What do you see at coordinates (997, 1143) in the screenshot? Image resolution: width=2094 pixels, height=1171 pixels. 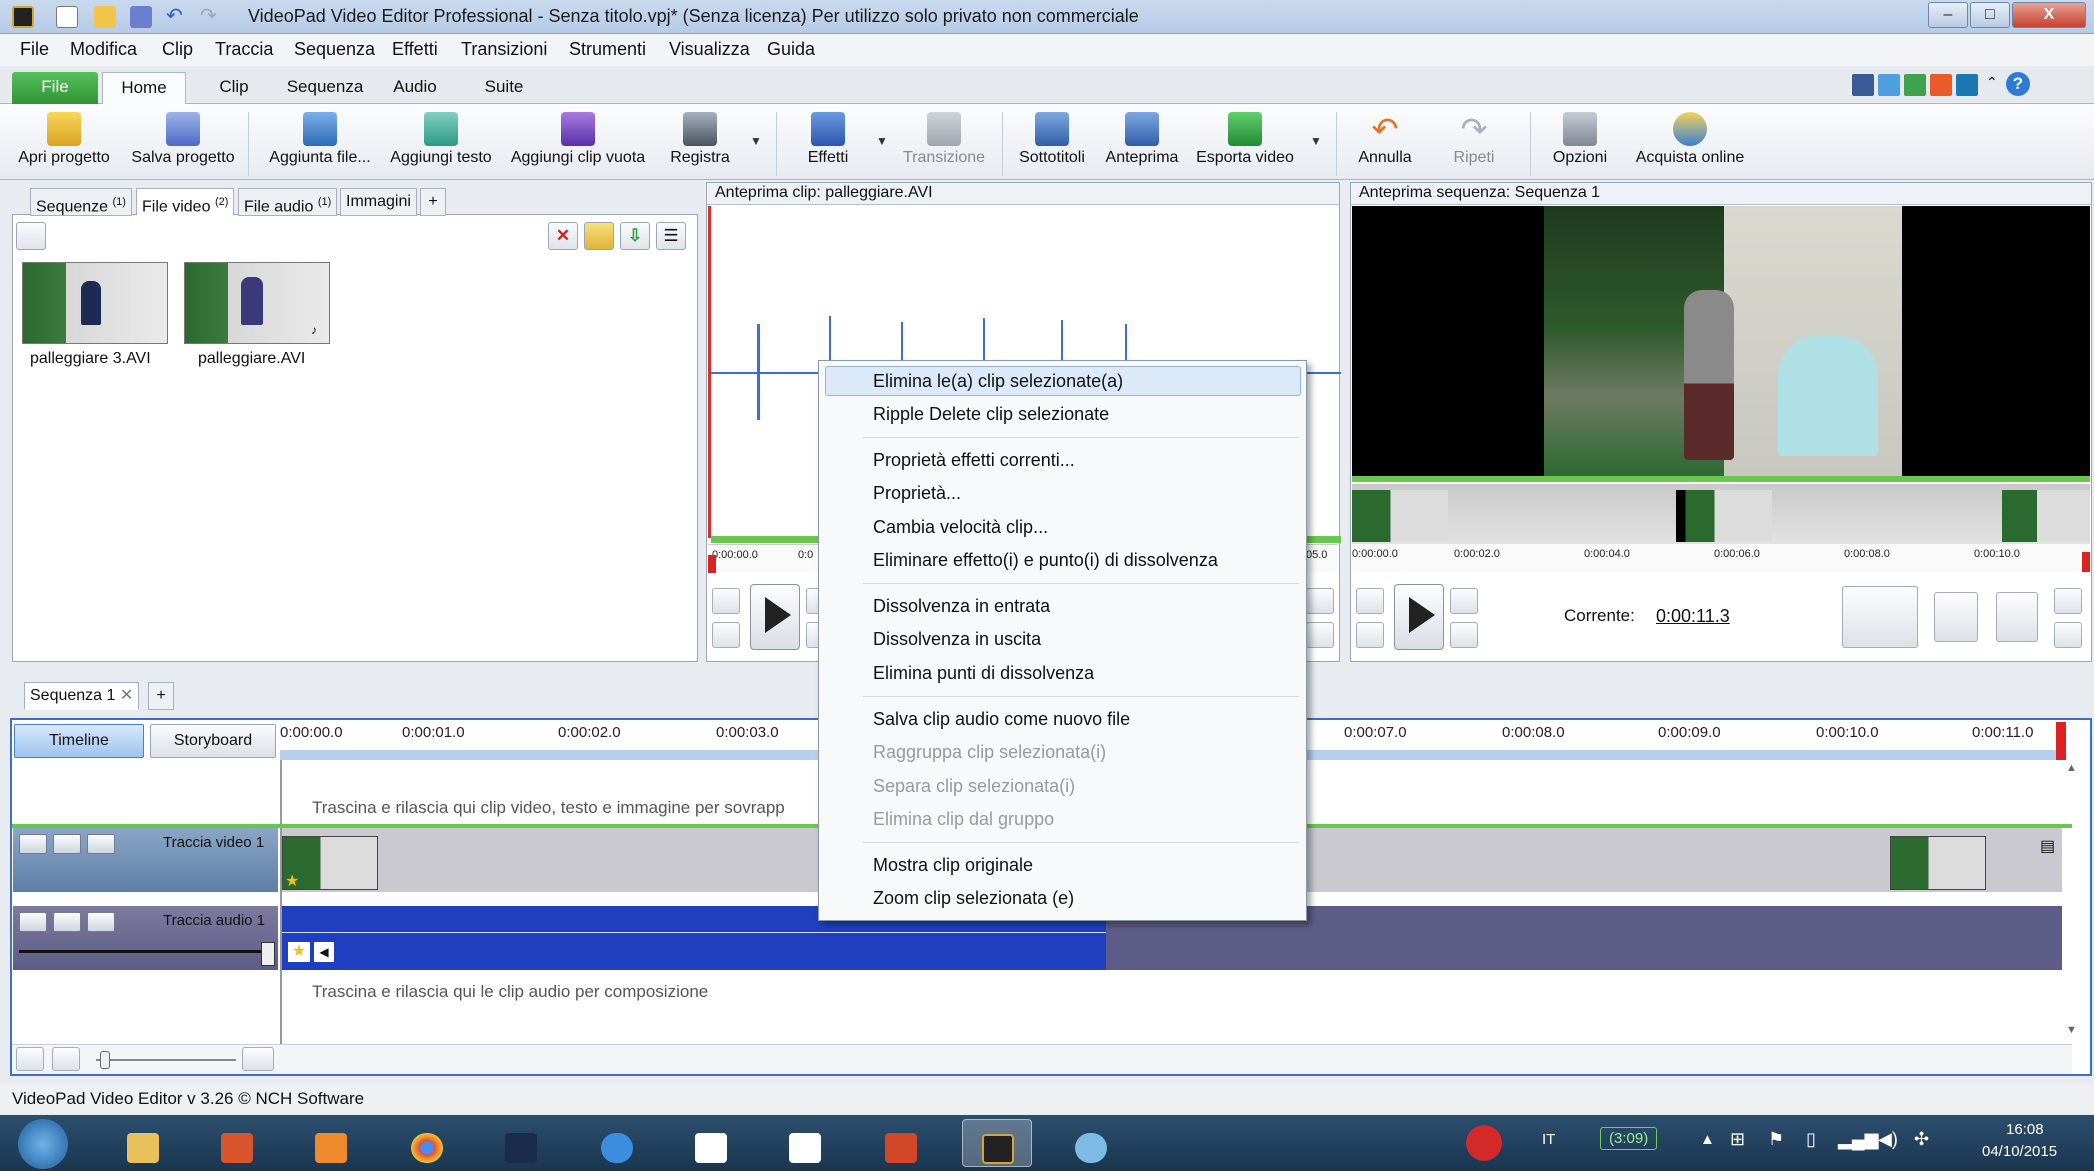 I see `taskbar-videopad` at bounding box center [997, 1143].